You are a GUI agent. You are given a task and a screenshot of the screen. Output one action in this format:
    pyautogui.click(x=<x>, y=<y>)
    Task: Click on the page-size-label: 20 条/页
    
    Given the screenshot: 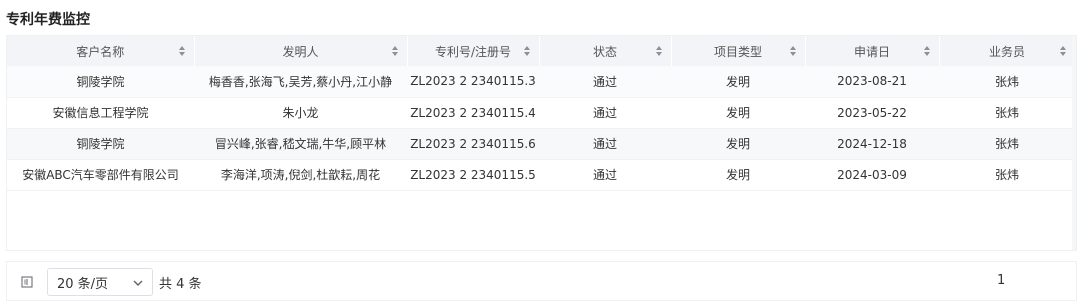 What is the action you would take?
    pyautogui.click(x=83, y=284)
    